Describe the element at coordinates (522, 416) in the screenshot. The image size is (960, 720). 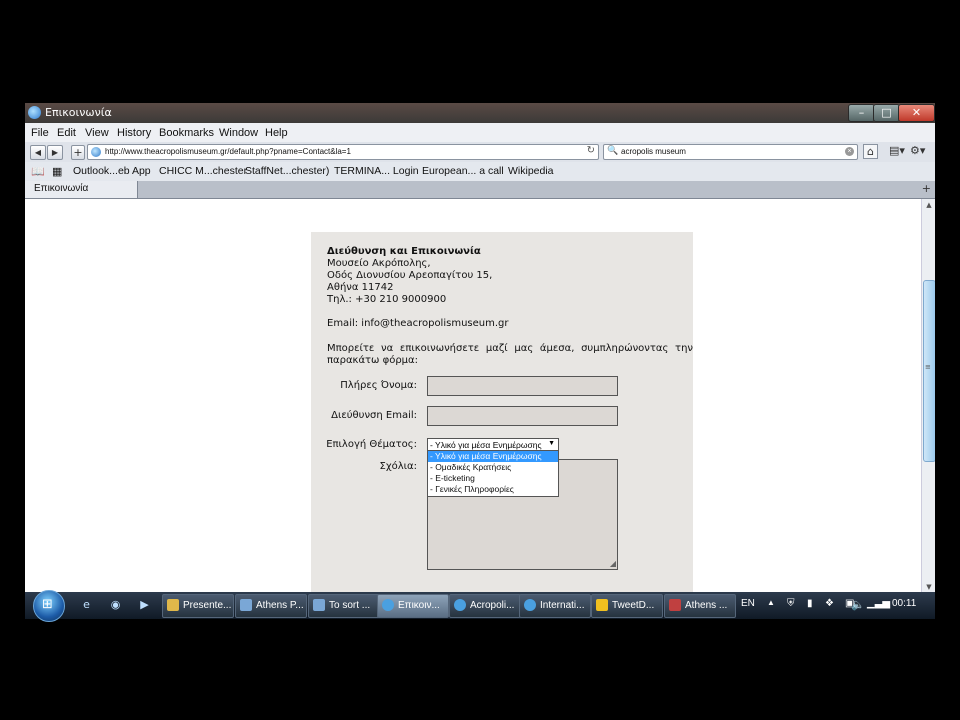
I see `email-field` at that location.